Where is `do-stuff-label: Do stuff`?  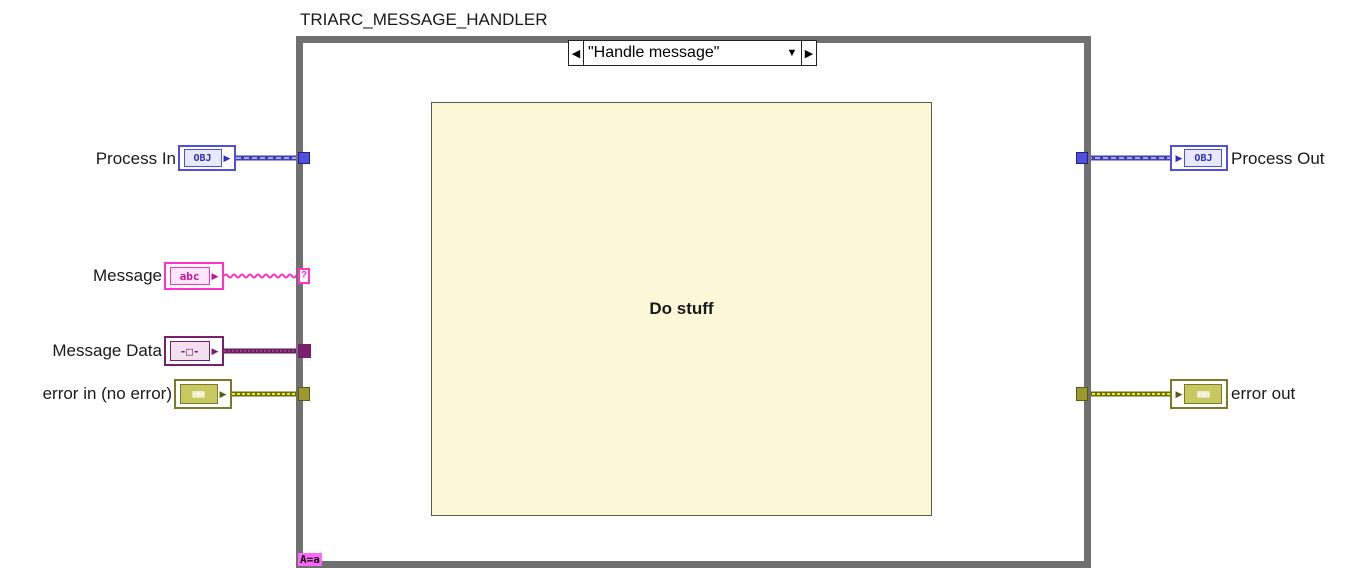
do-stuff-label: Do stuff is located at coordinates (681, 308).